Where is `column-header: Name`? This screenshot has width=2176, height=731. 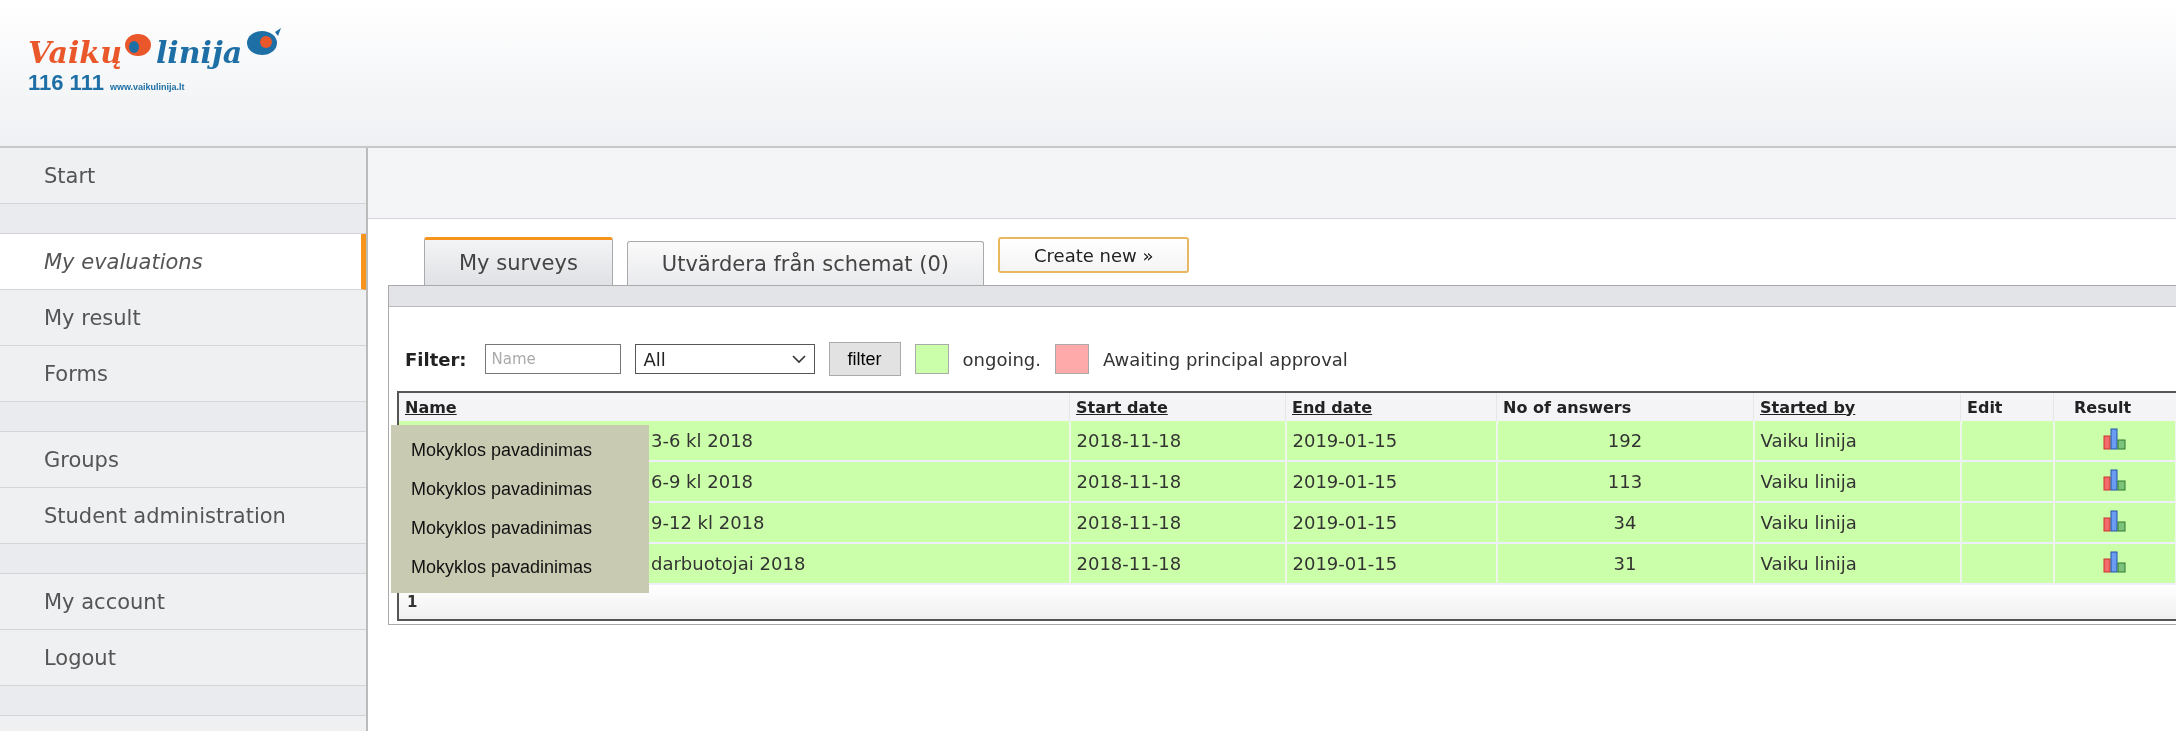 column-header: Name is located at coordinates (734, 406).